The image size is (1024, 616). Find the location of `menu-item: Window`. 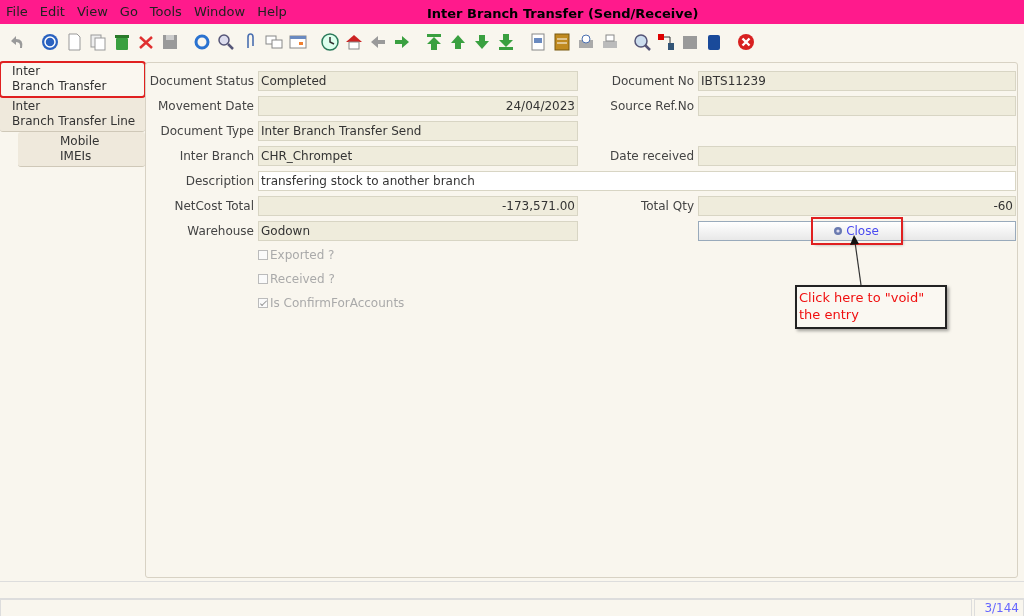

menu-item: Window is located at coordinates (219, 12).